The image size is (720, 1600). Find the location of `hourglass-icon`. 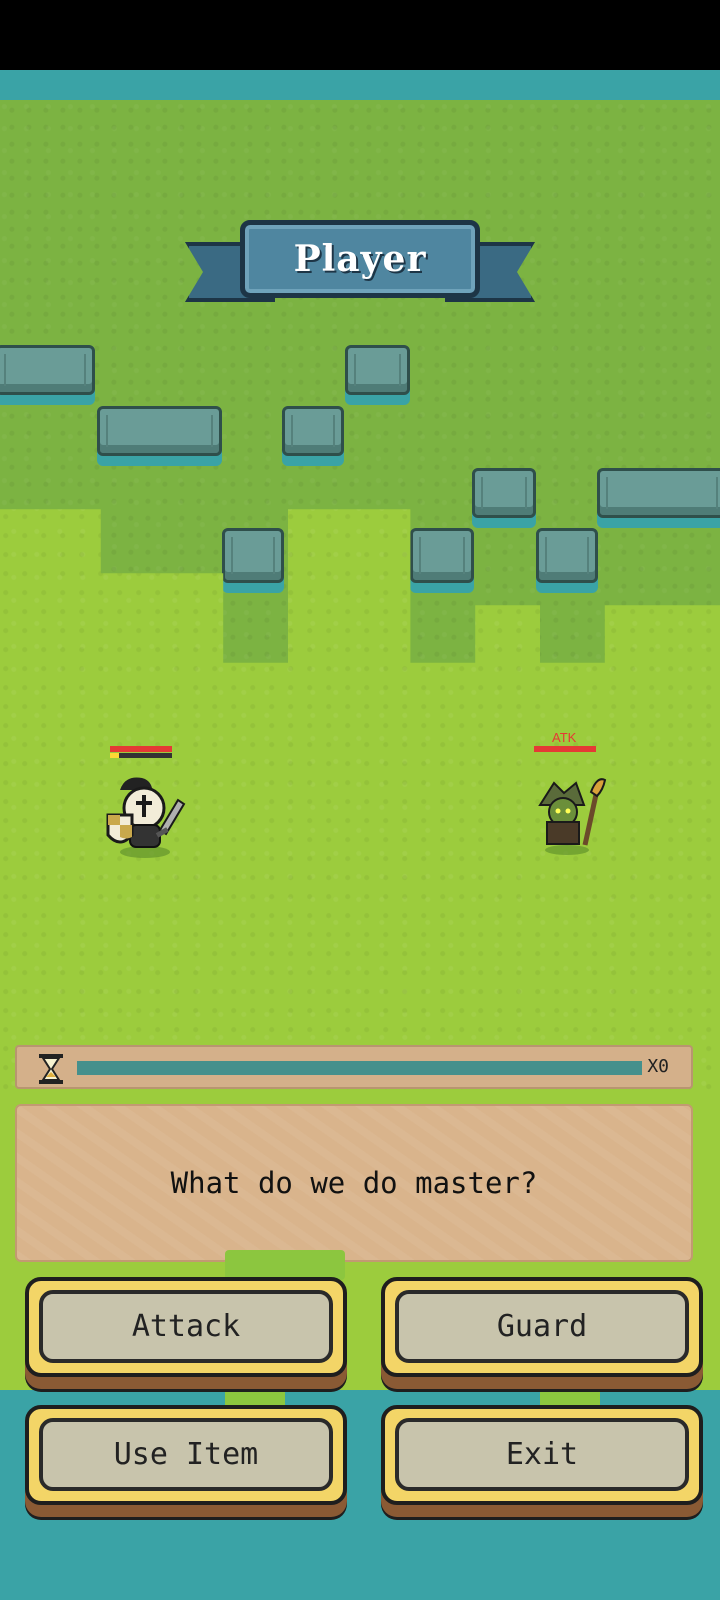

hourglass-icon is located at coordinates (51, 1069).